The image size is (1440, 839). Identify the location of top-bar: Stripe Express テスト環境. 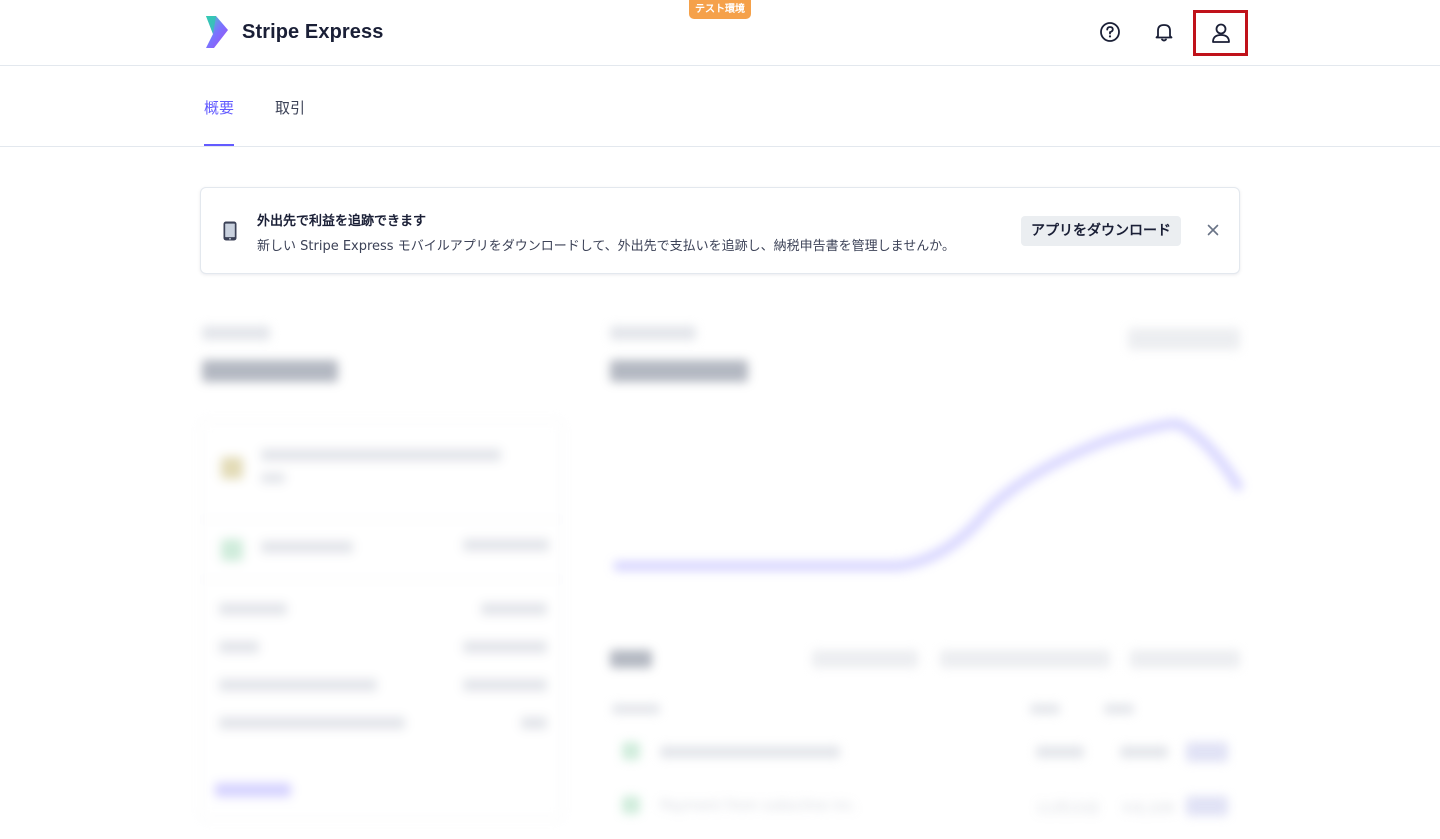
(720, 33).